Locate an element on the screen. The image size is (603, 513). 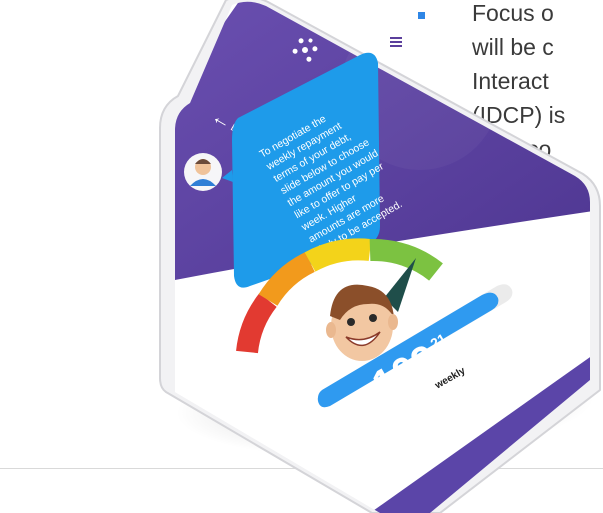
menu-icon is located at coordinates (396, 42).